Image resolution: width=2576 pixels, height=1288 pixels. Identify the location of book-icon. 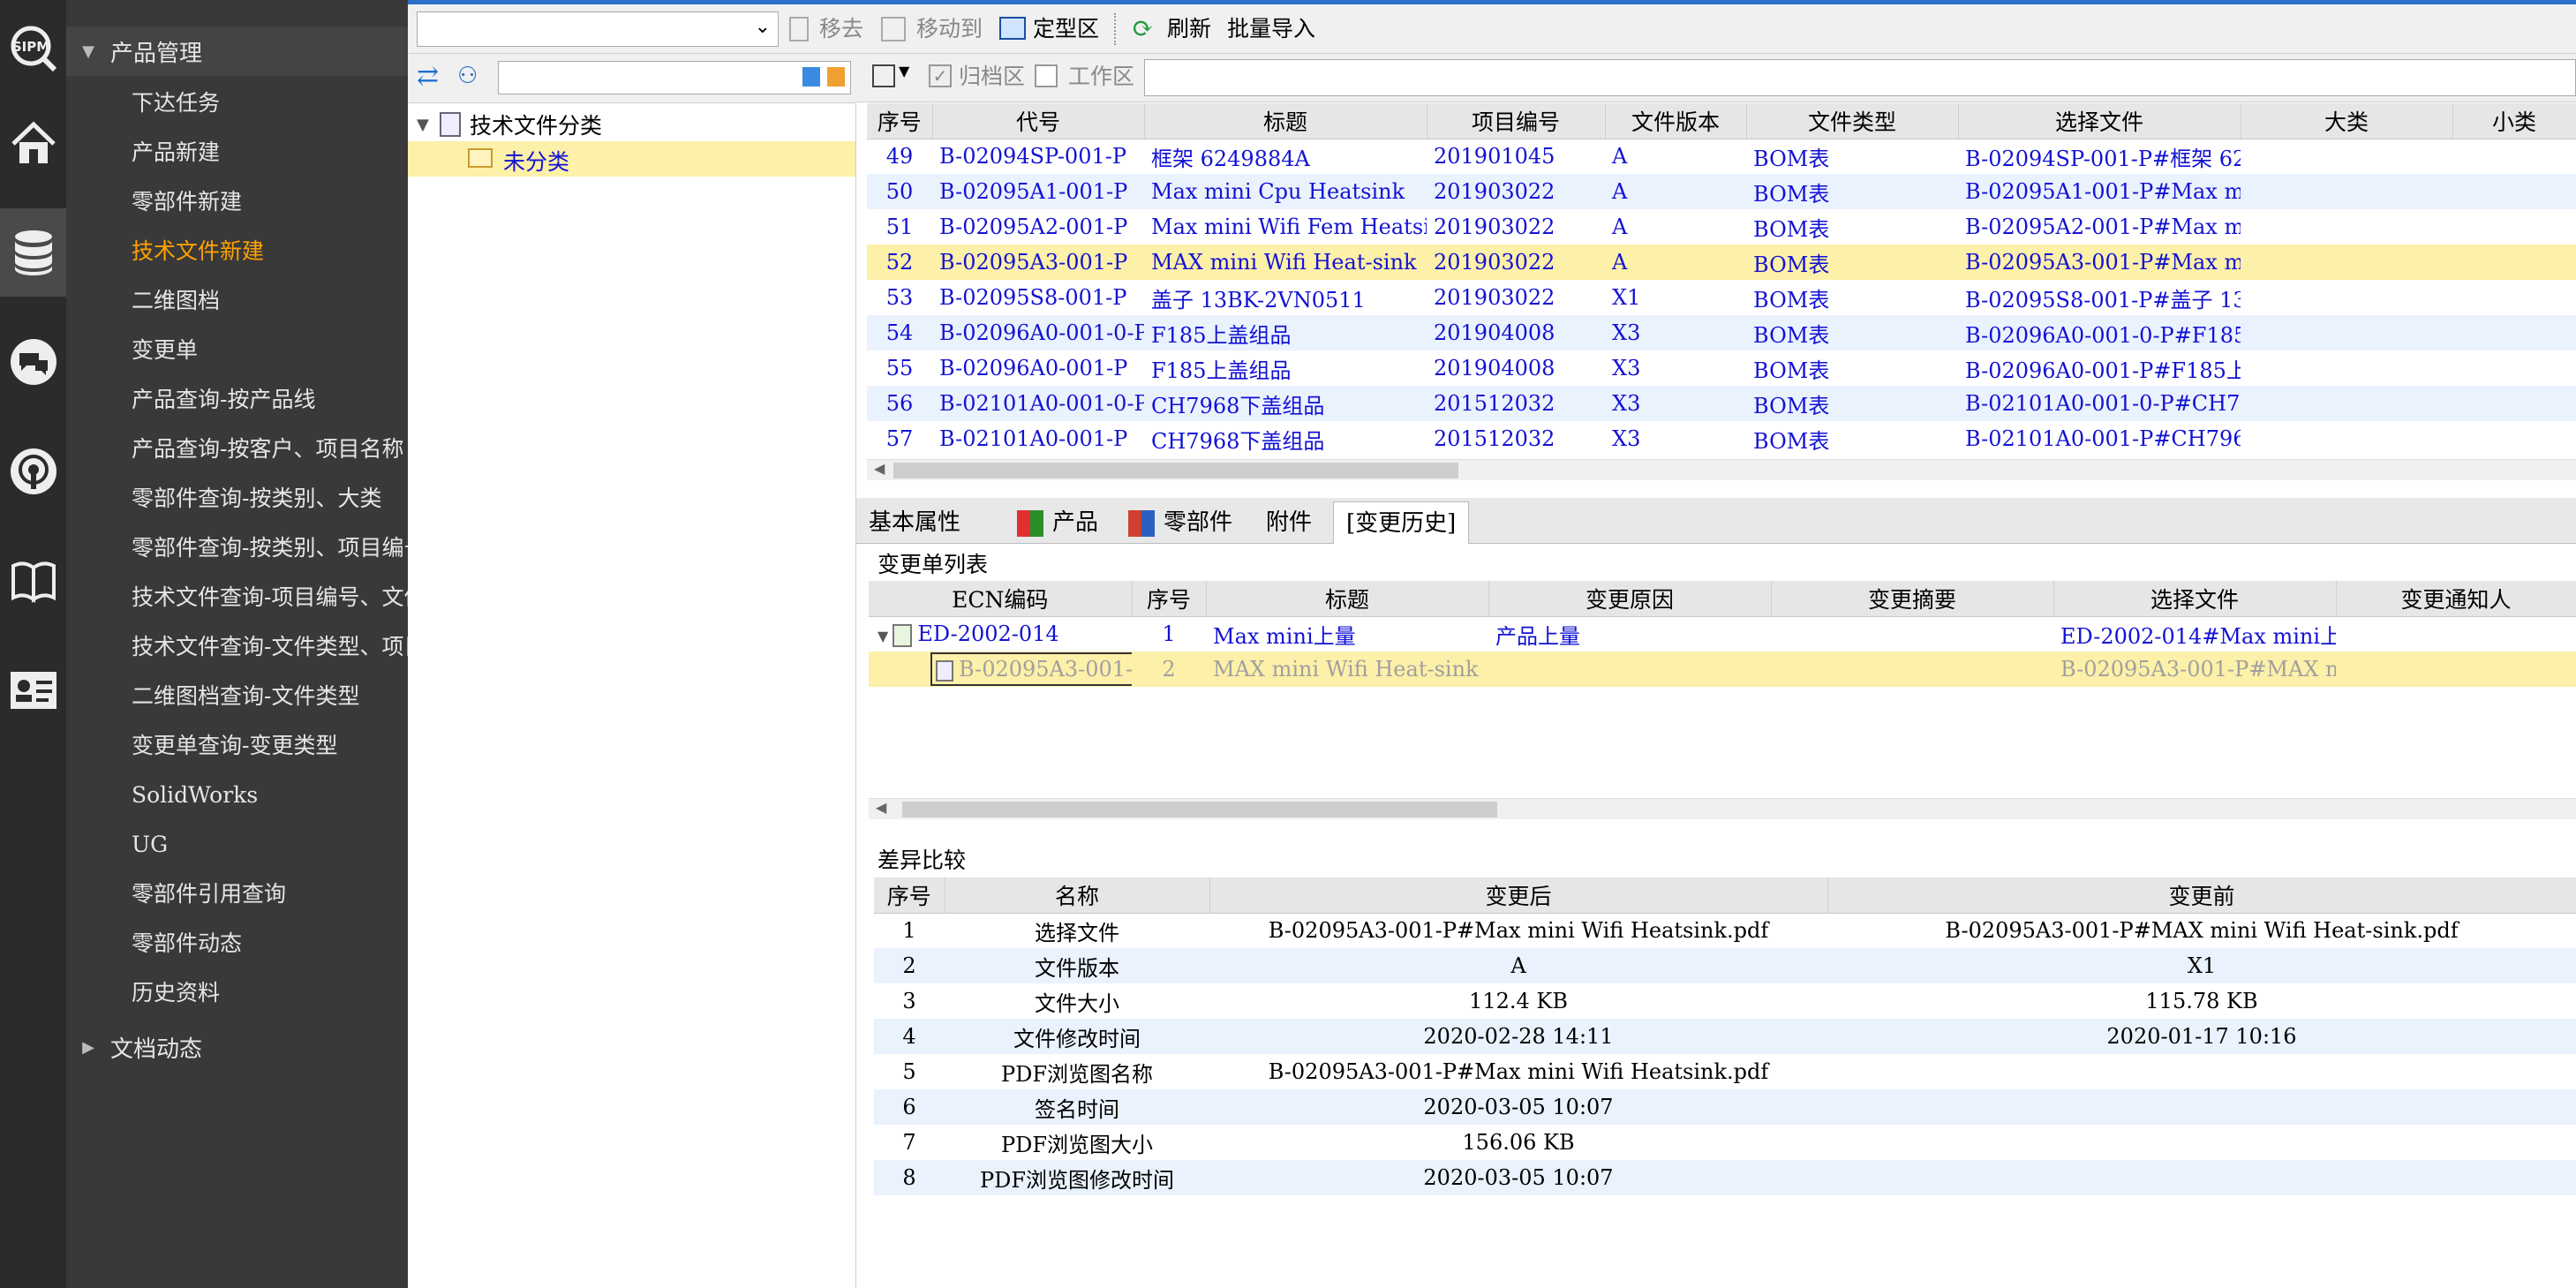
(33, 581).